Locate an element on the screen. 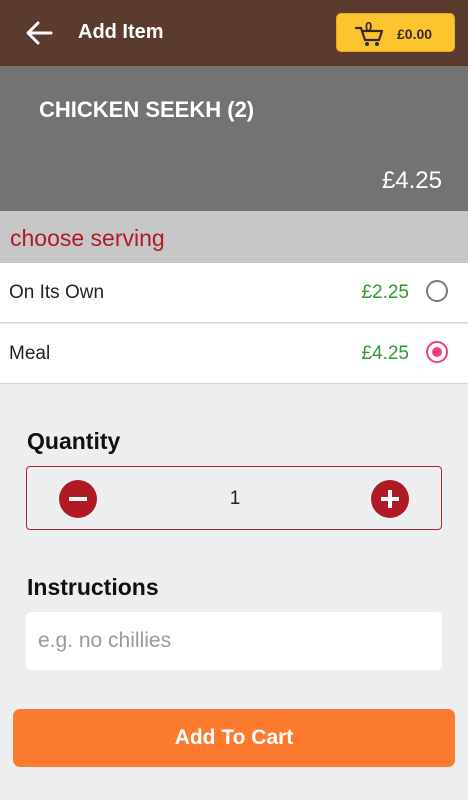  serving-option-label: Meal is located at coordinates (30, 353).